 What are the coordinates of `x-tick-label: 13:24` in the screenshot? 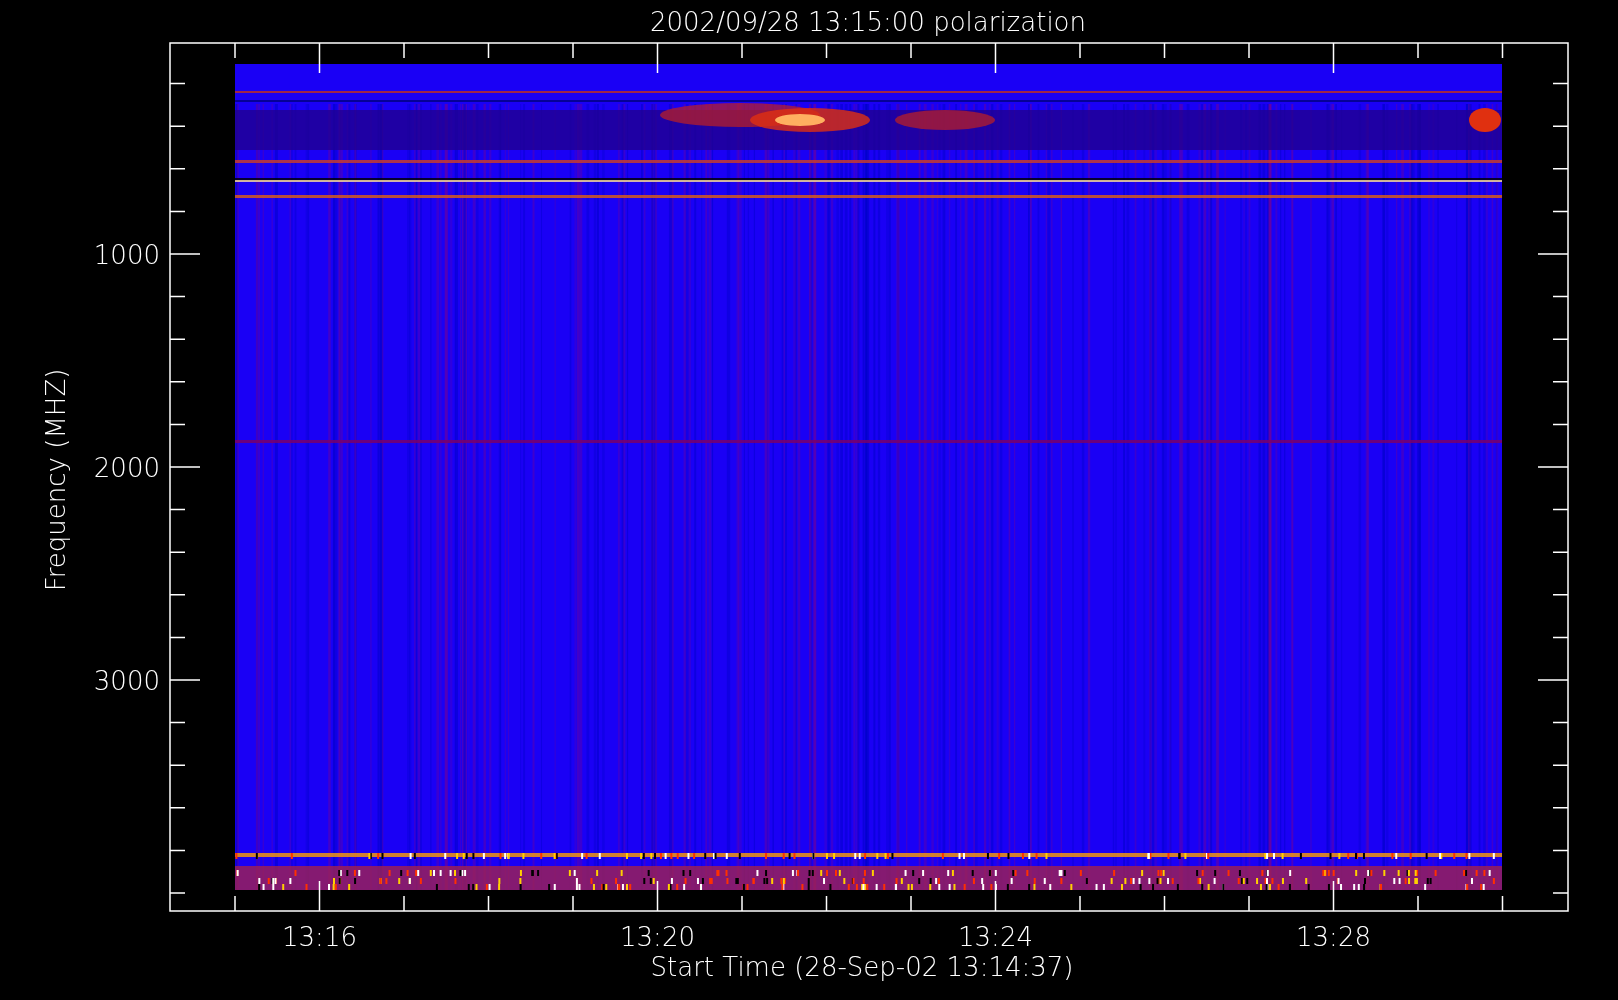 It's located at (995, 937).